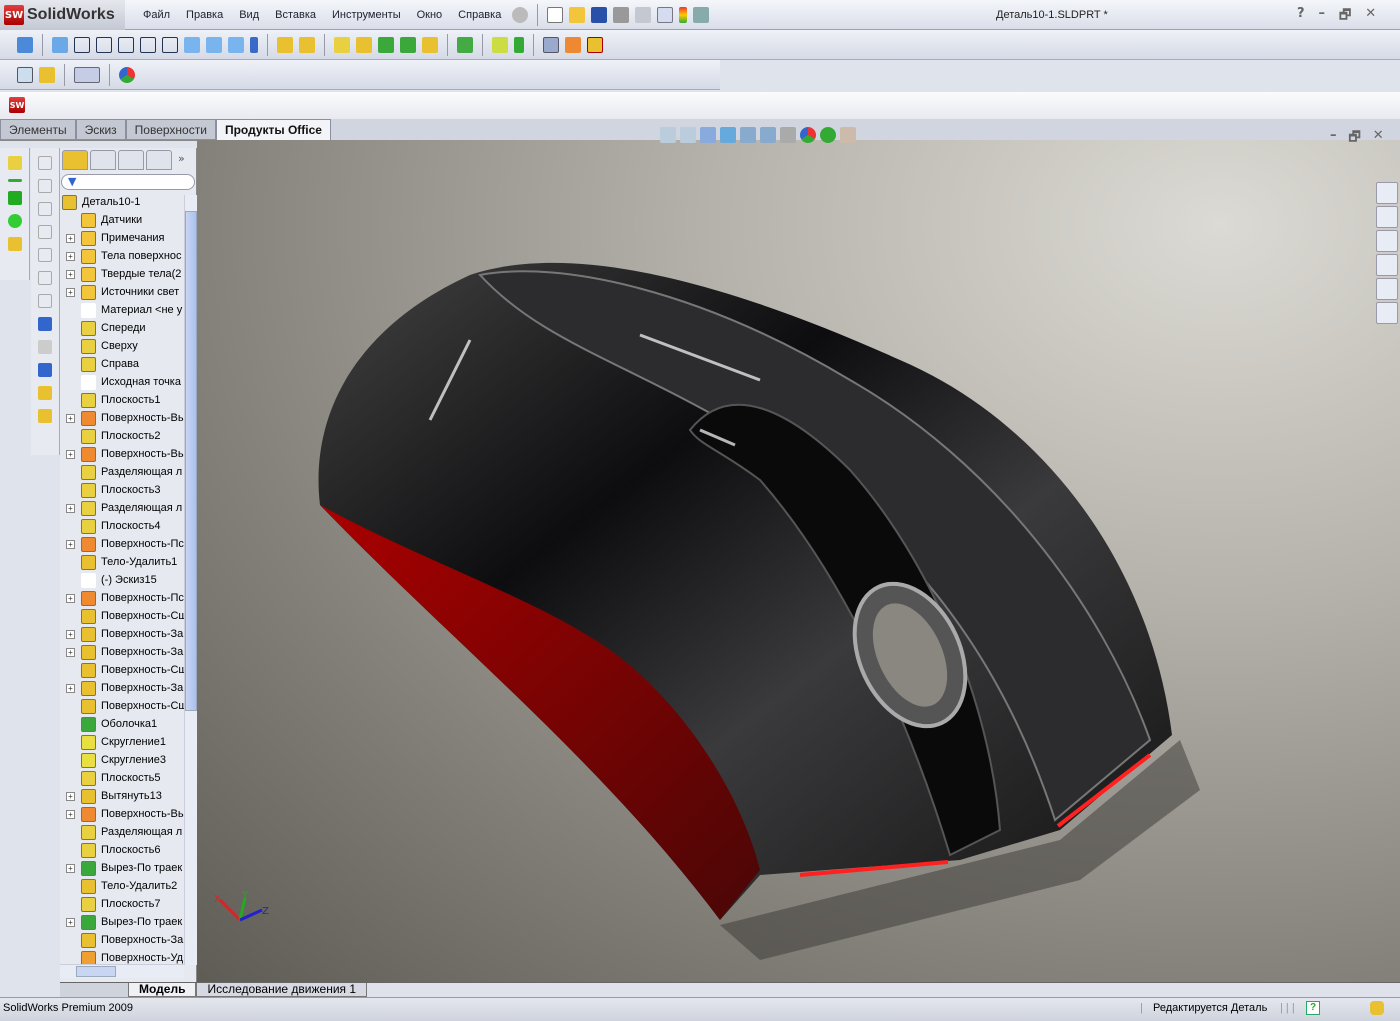 This screenshot has height=1021, width=1400. What do you see at coordinates (60, 45) in the screenshot?
I see `view-front-icon` at bounding box center [60, 45].